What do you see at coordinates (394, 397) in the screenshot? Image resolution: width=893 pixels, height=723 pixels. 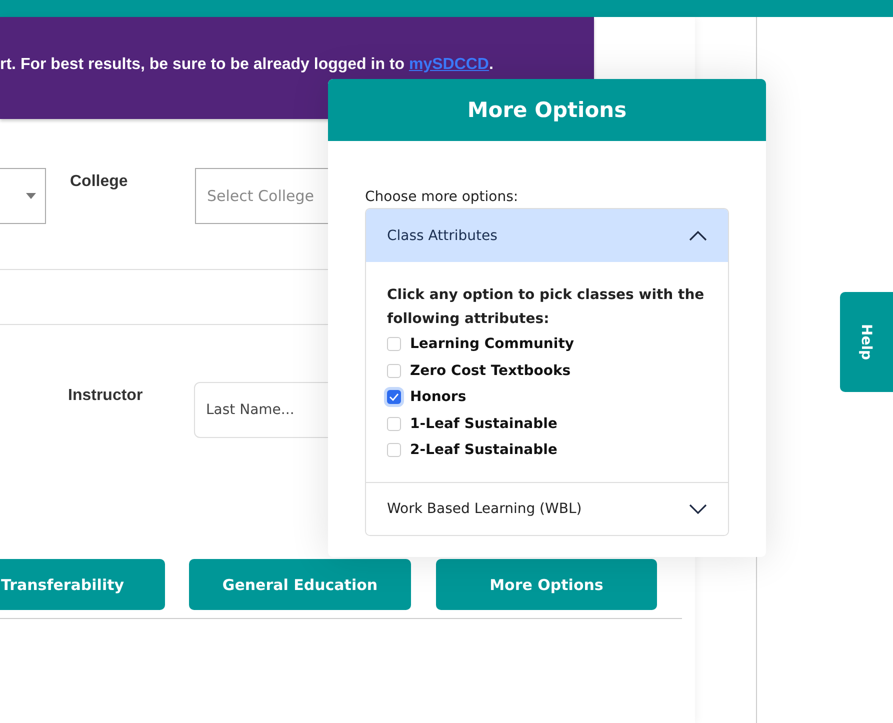 I see `checkbox` at bounding box center [394, 397].